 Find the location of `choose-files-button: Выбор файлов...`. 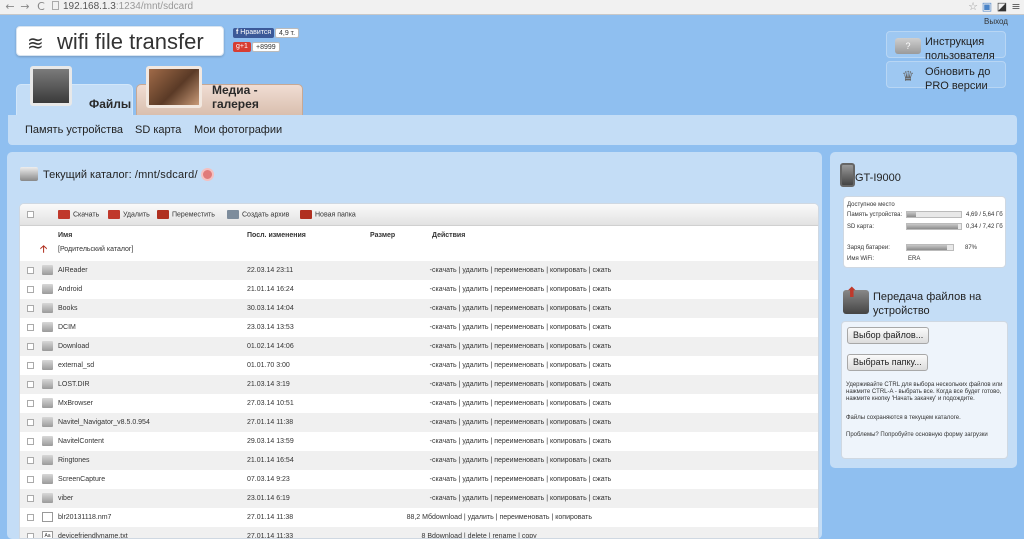

choose-files-button: Выбор файлов... is located at coordinates (888, 335).